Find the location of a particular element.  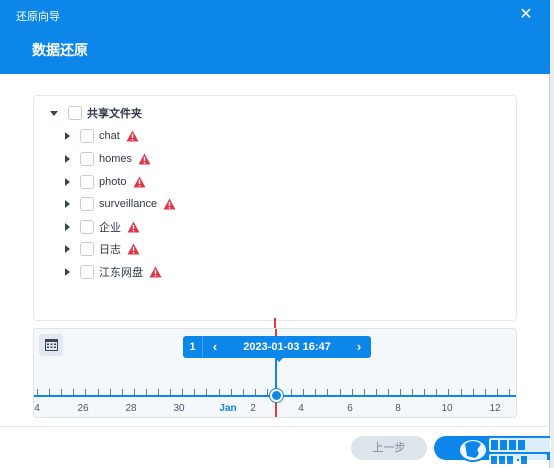

navigator-pointer is located at coordinates (279, 360).